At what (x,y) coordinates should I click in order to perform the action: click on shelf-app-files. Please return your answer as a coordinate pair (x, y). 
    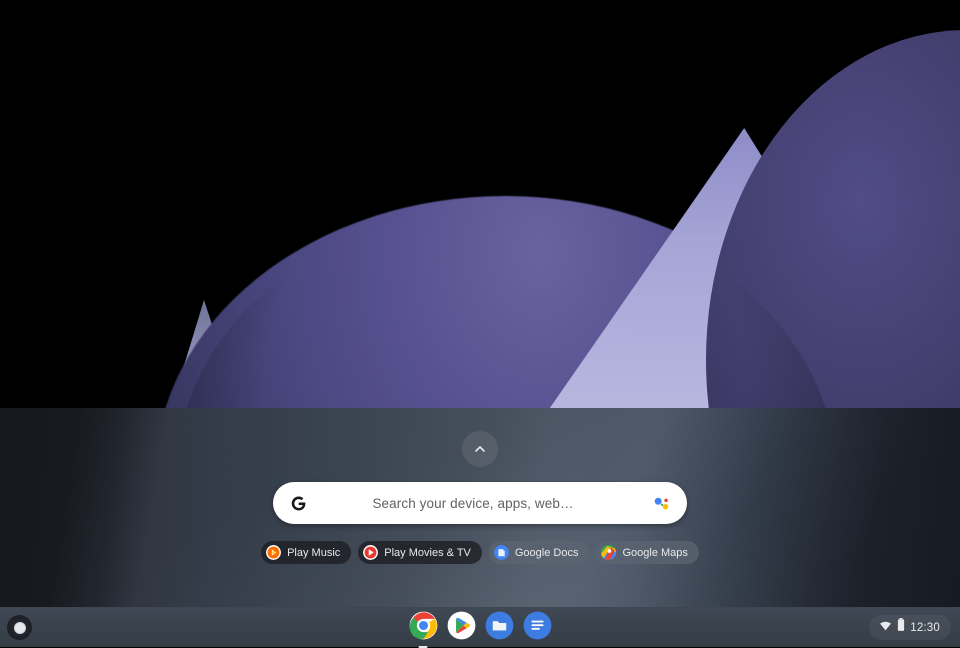
    Looking at the image, I should click on (499, 628).